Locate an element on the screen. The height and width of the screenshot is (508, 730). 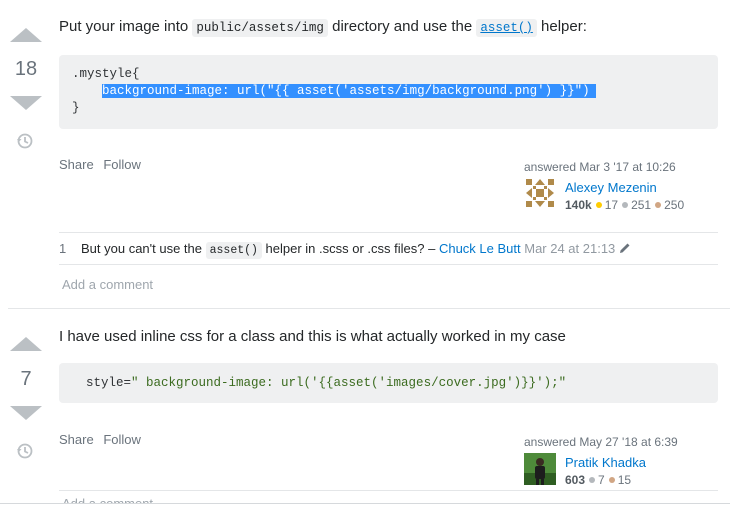
silver-badge-count: 7 is located at coordinates (601, 480).